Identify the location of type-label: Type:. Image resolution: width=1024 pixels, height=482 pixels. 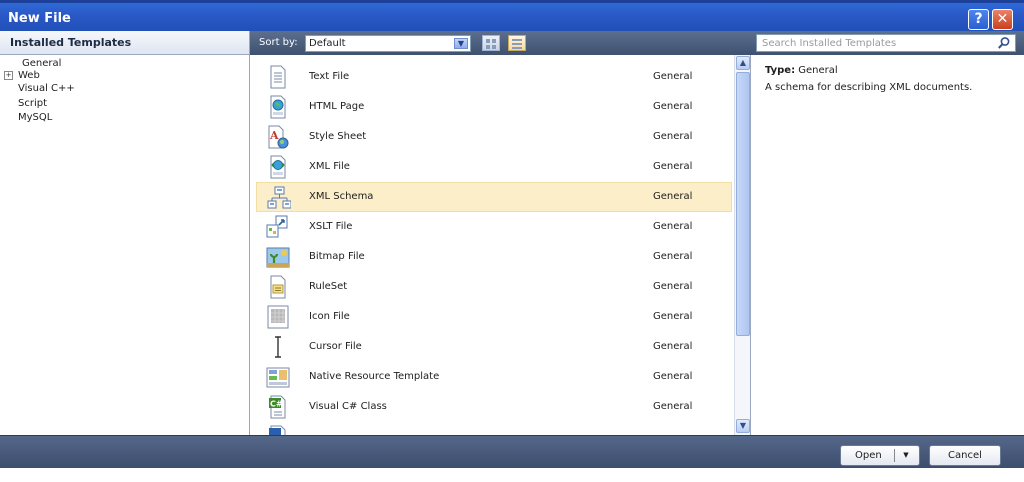
(780, 70).